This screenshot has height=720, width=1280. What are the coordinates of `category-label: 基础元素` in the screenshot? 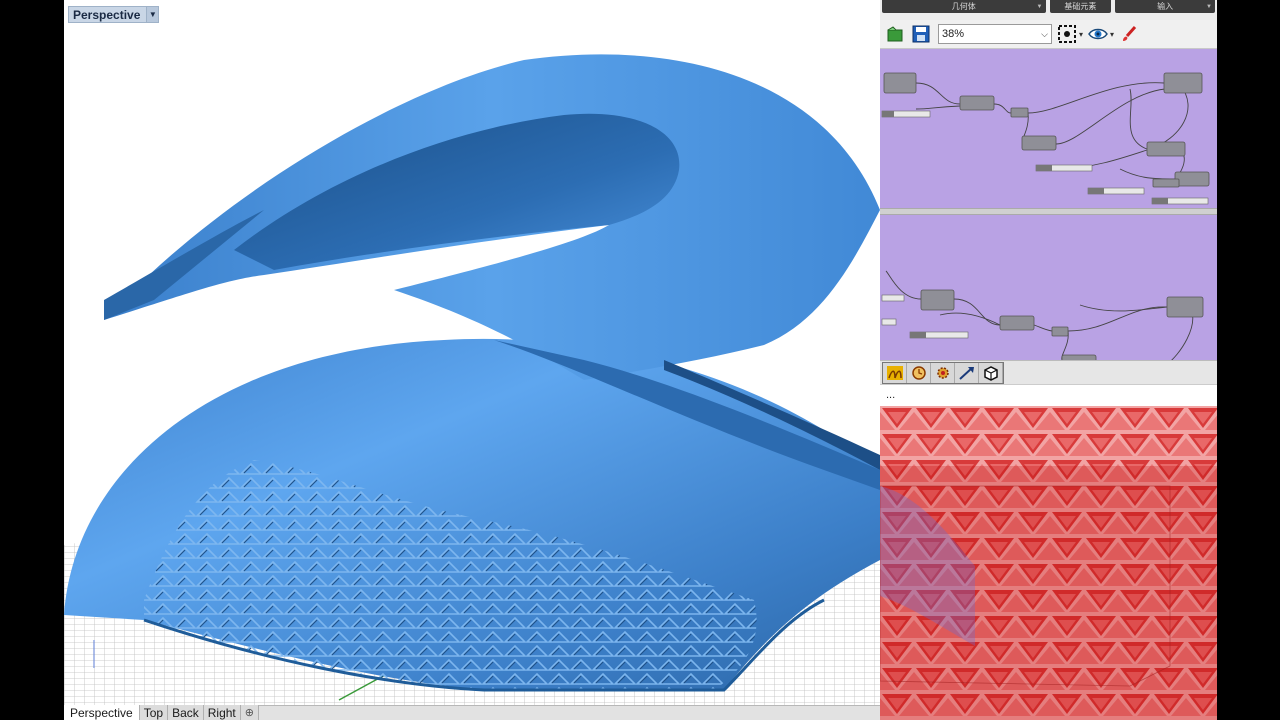 It's located at (1080, 6).